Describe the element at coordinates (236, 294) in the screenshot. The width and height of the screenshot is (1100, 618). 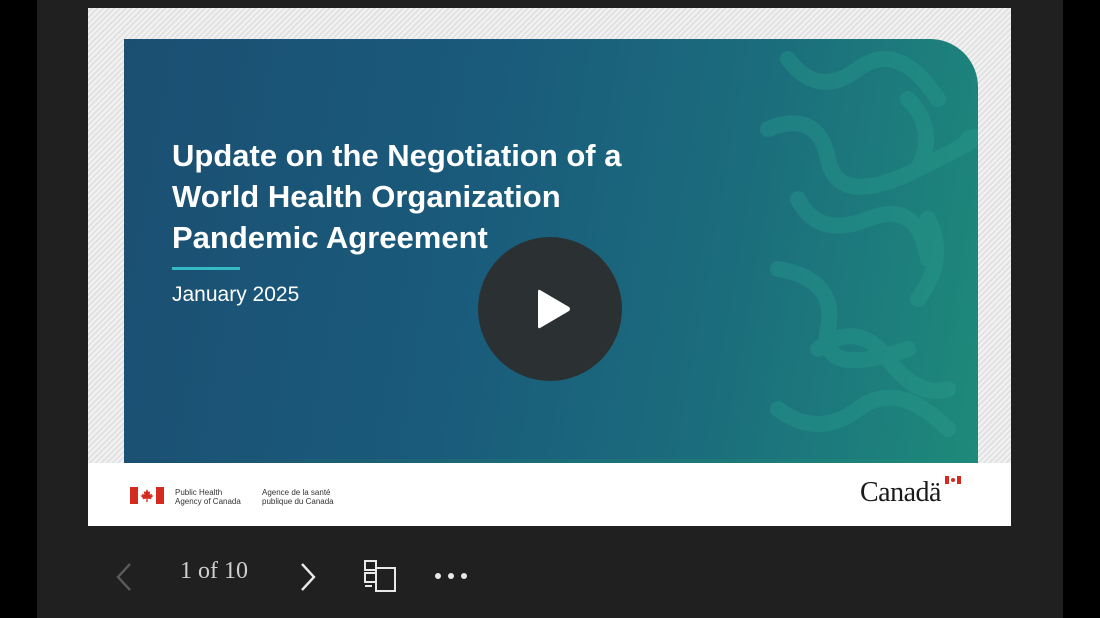
I see `slide-date: January 2025` at that location.